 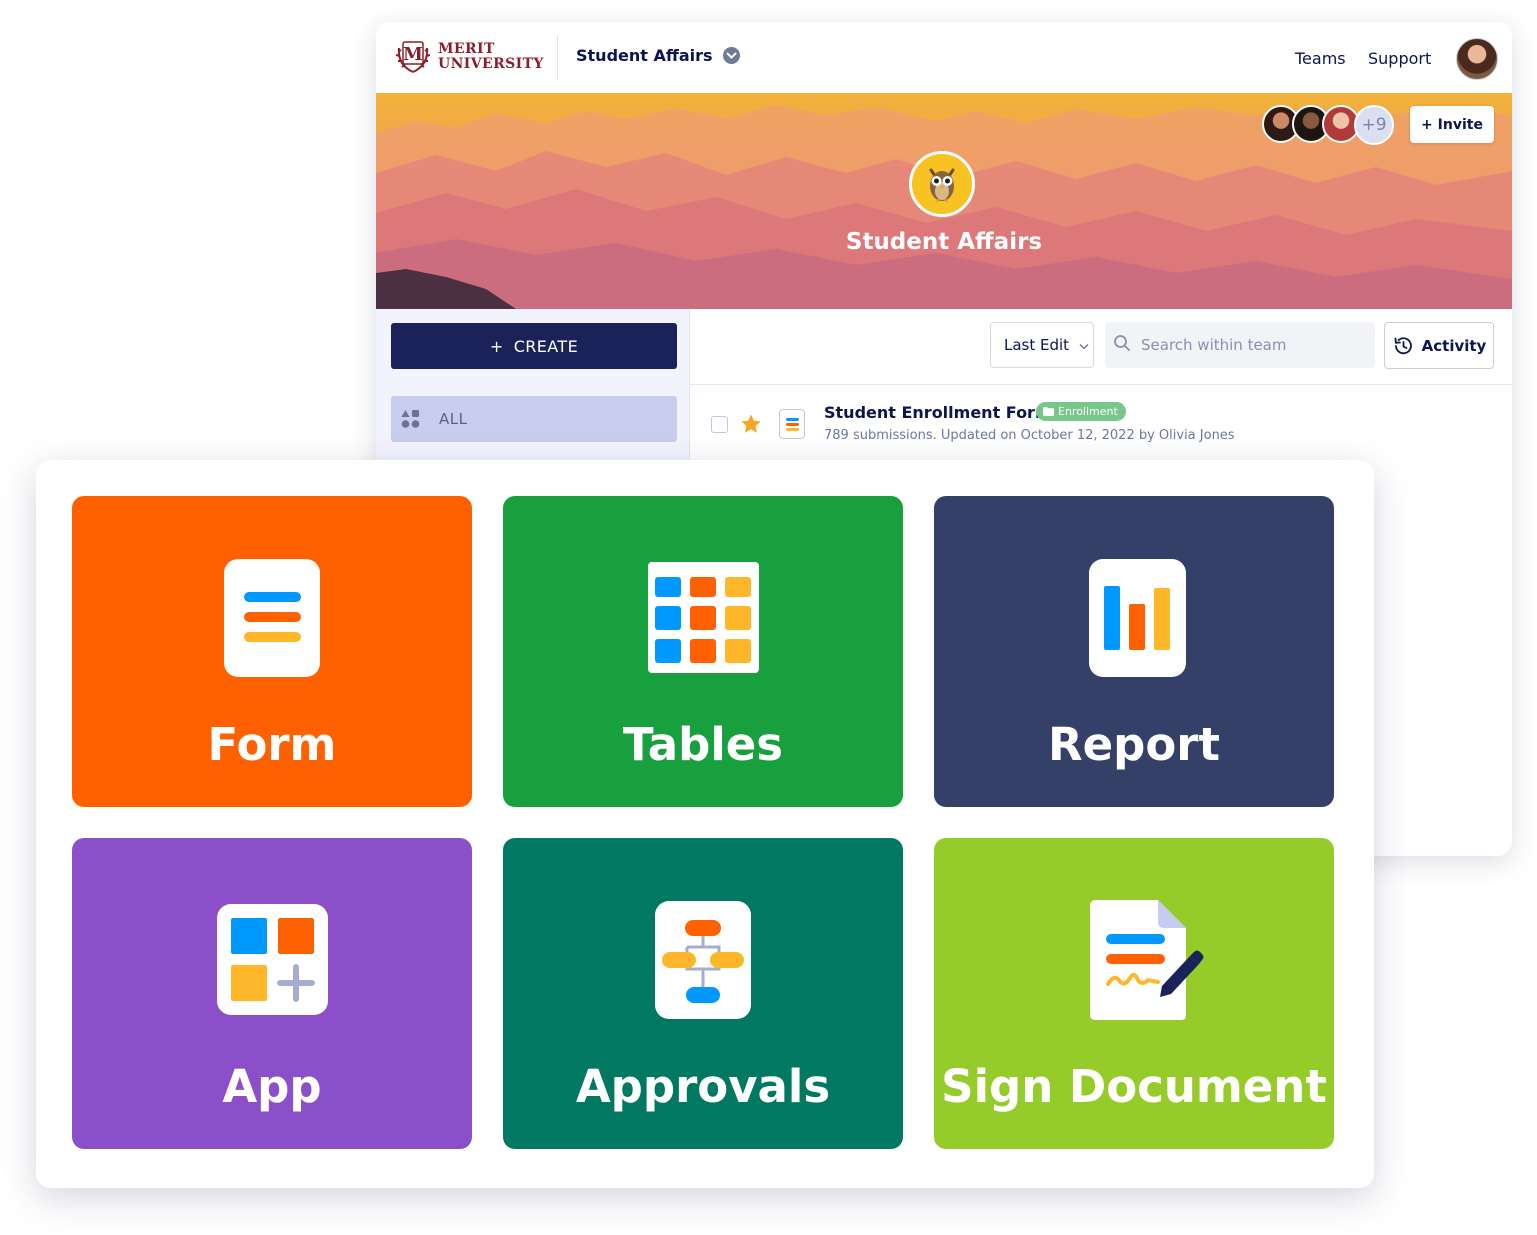 What do you see at coordinates (557, 57) in the screenshot?
I see `topbar-divider` at bounding box center [557, 57].